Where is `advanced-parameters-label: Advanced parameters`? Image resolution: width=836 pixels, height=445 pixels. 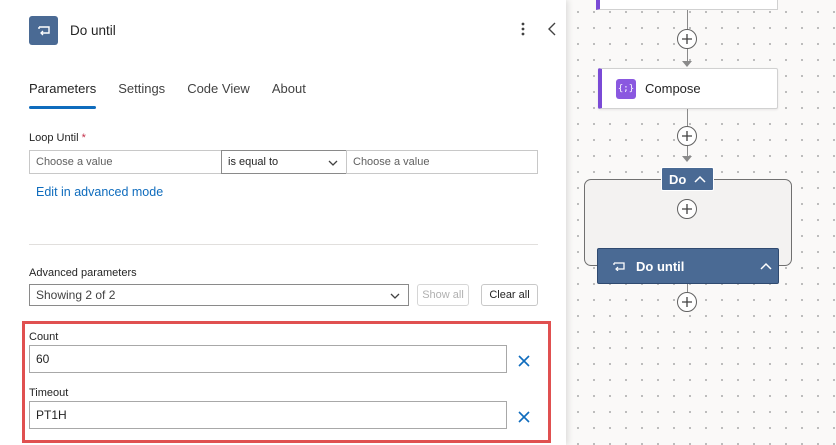 advanced-parameters-label: Advanced parameters is located at coordinates (83, 273).